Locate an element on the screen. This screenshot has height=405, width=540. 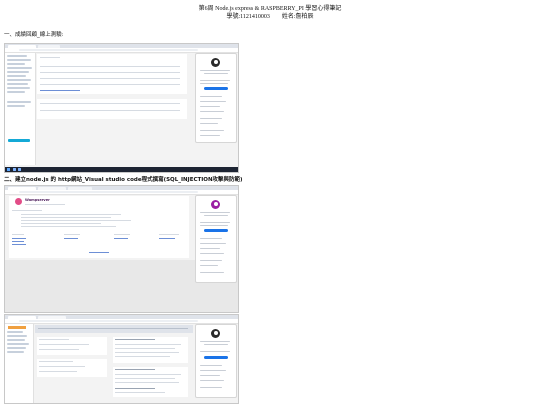
database-tree is located at coordinates (19, 363).